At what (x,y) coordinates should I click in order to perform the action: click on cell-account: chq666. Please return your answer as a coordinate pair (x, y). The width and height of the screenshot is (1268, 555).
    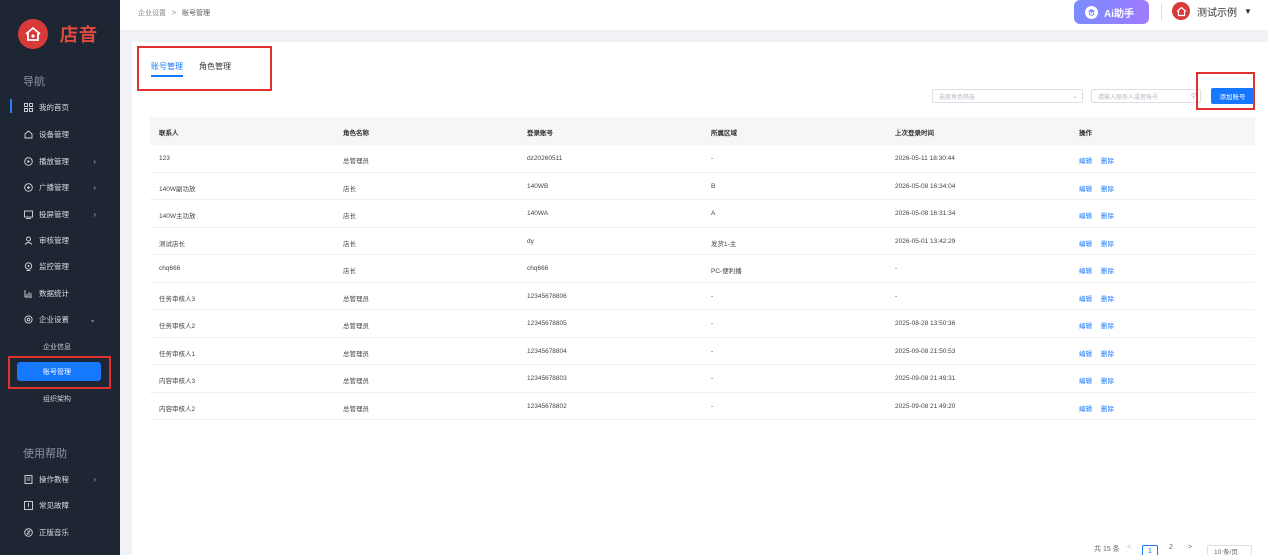
    Looking at the image, I should click on (538, 268).